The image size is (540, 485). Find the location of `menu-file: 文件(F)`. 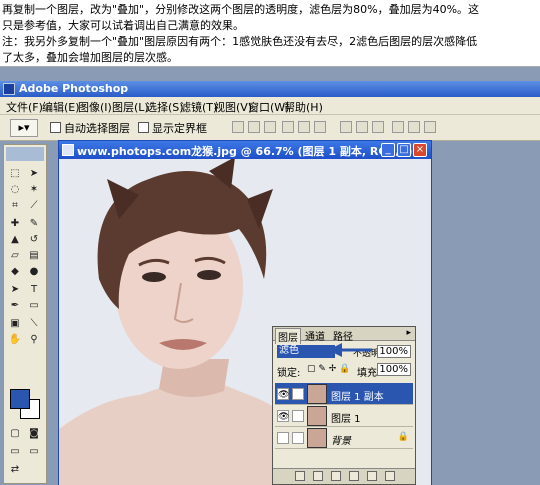

menu-file: 文件(F) is located at coordinates (24, 107).